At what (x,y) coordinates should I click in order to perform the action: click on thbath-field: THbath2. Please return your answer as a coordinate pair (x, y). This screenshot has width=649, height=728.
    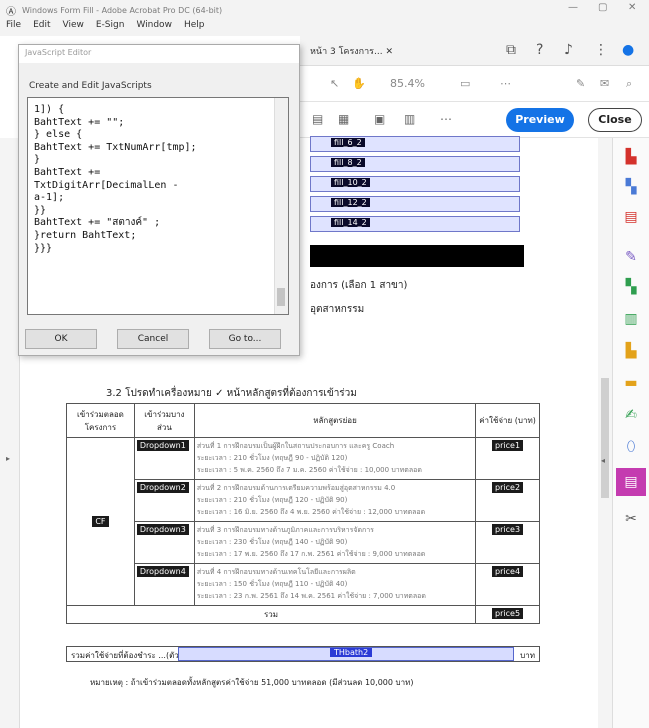
    Looking at the image, I should click on (351, 652).